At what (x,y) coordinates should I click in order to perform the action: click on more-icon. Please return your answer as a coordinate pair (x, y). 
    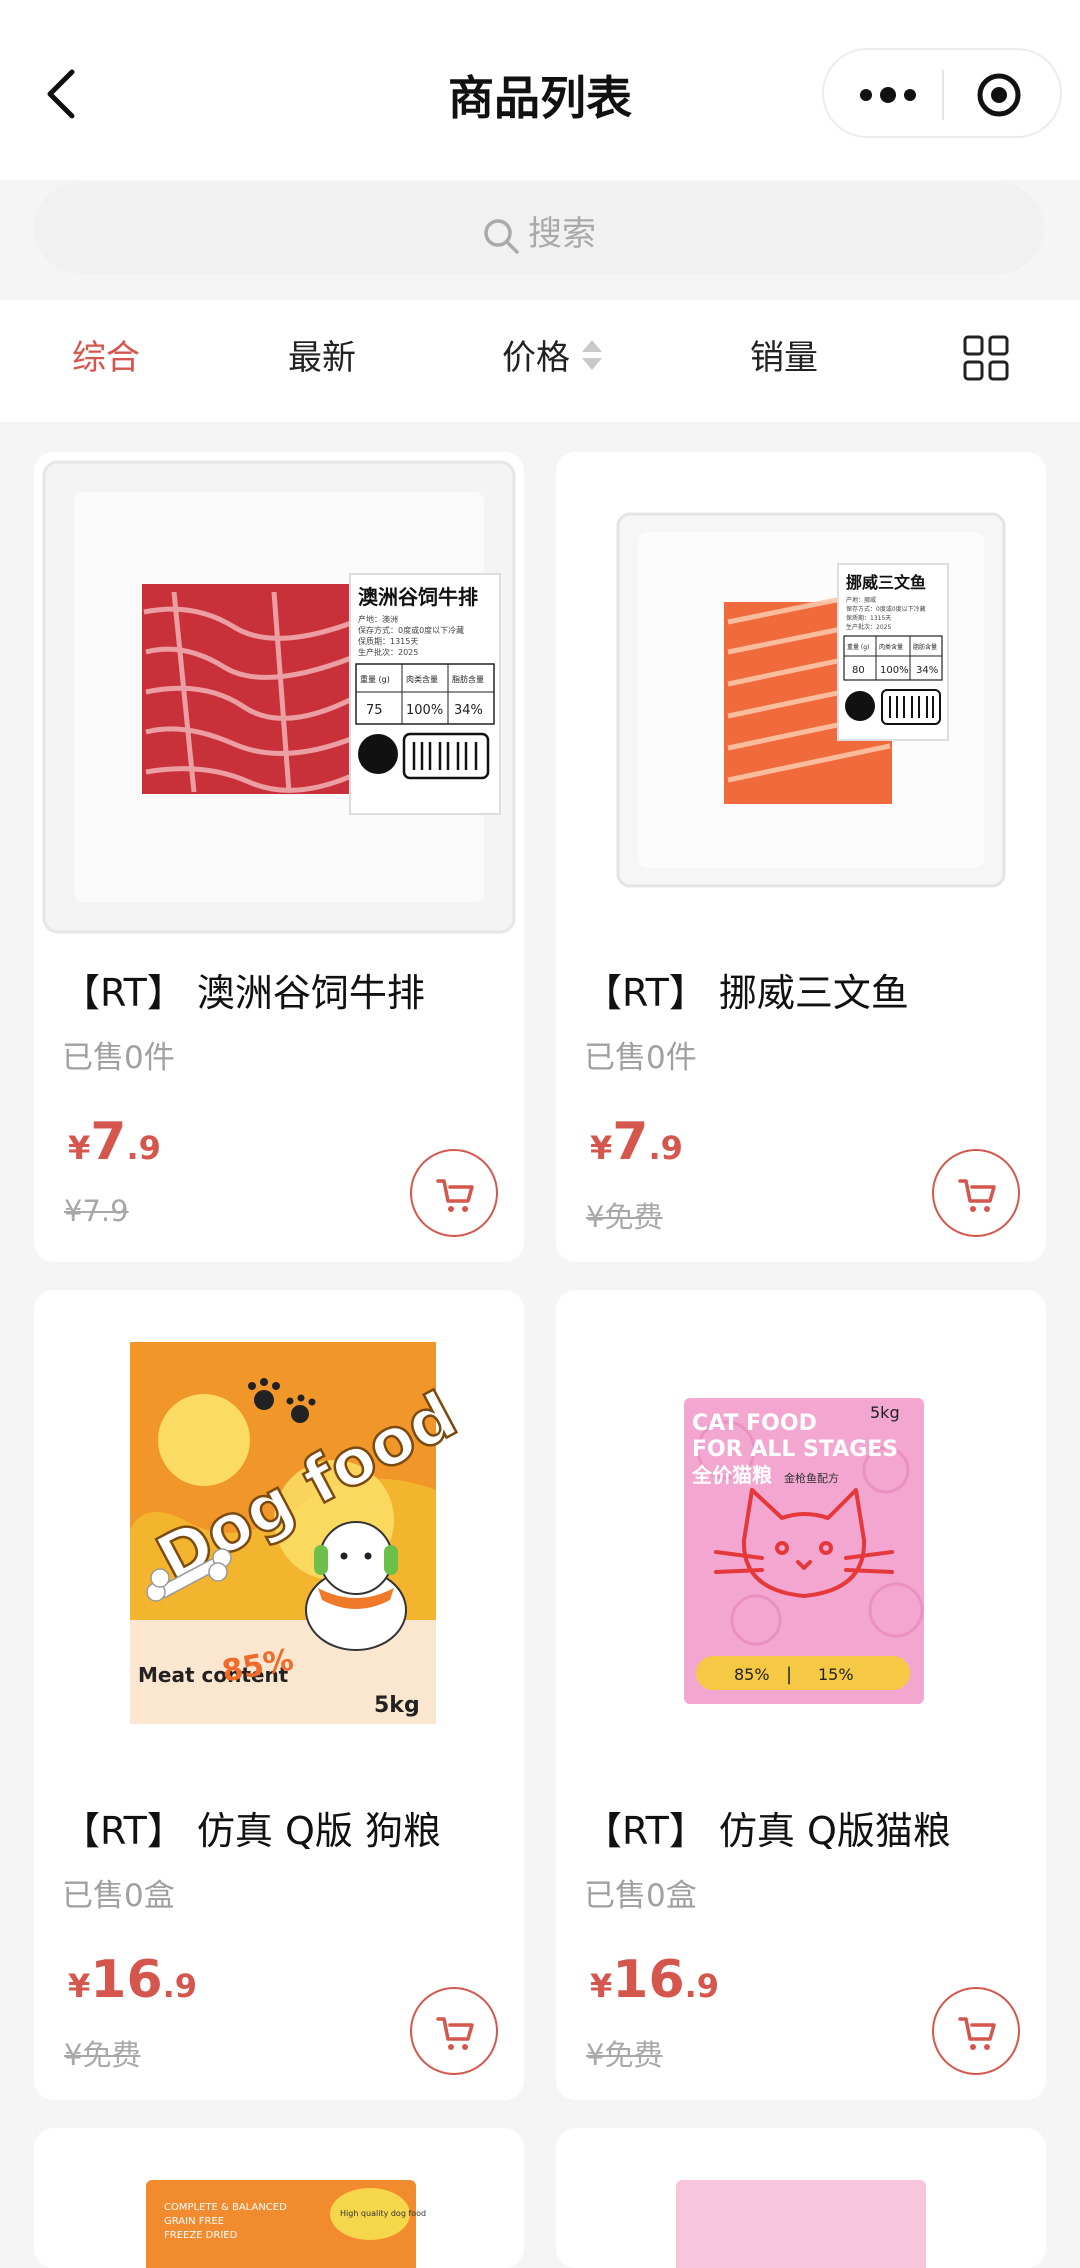
    Looking at the image, I should click on (888, 95).